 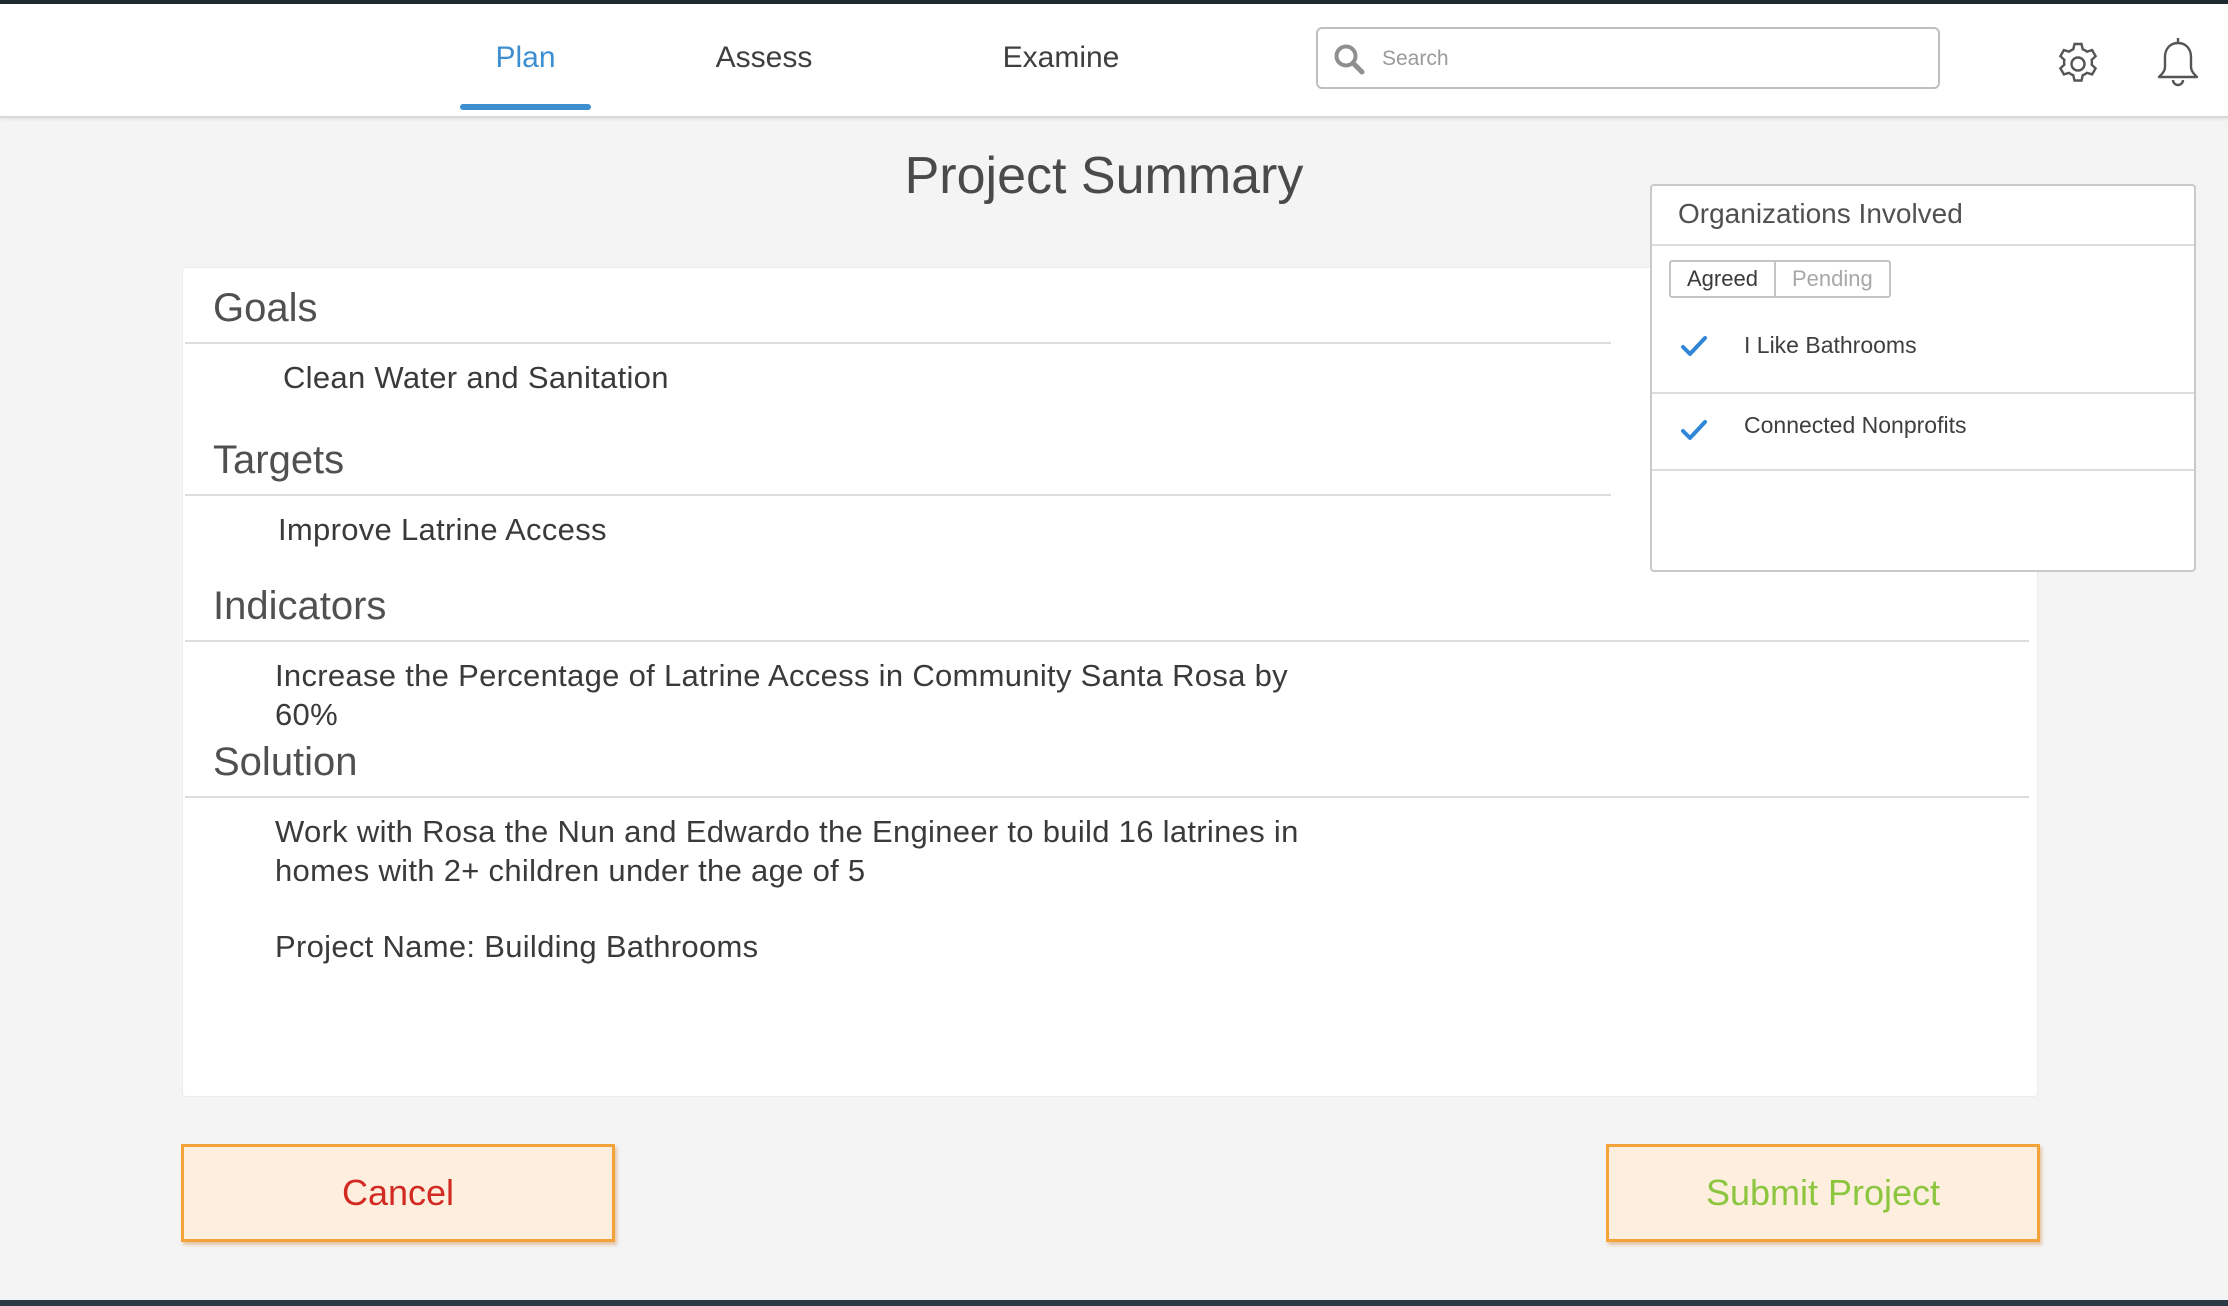 I want to click on targets-heading: Targets, so click(x=279, y=460).